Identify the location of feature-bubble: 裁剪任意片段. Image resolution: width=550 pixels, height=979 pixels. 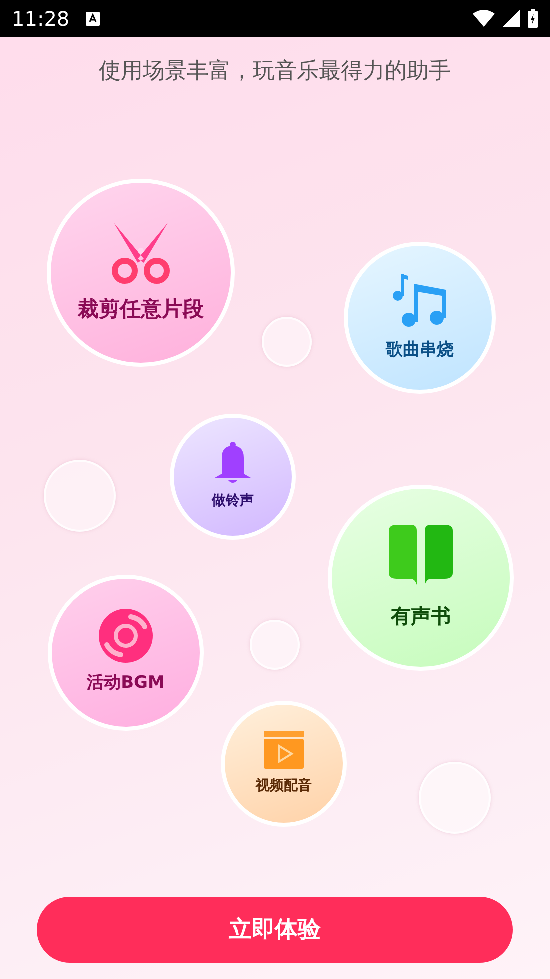
(141, 273).